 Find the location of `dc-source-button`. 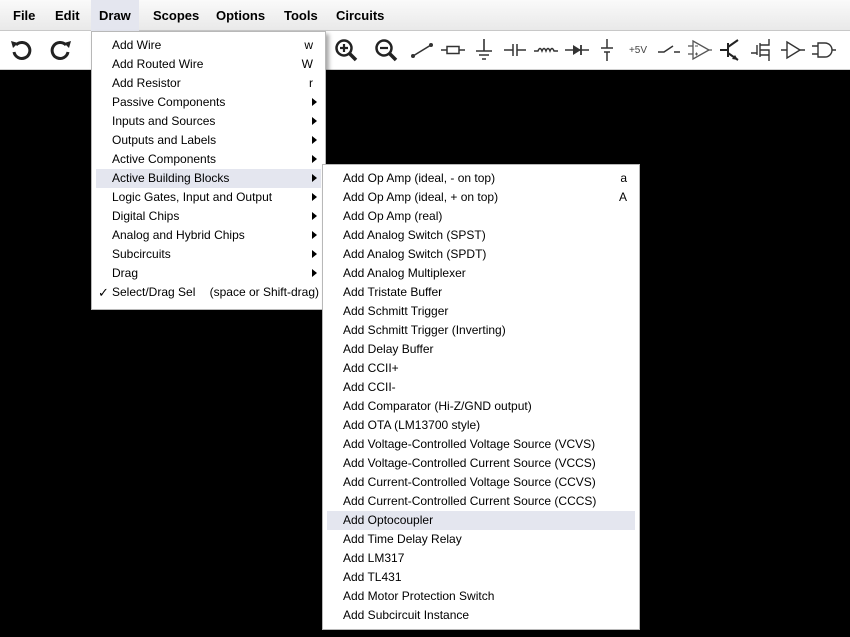

dc-source-button is located at coordinates (607, 50).